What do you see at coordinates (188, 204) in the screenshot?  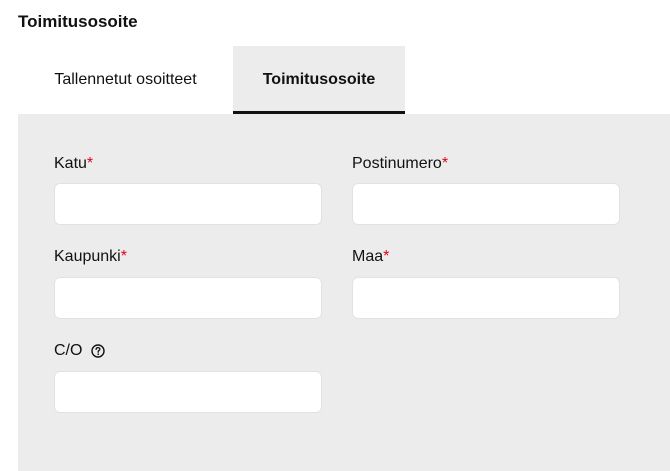 I see `street-input` at bounding box center [188, 204].